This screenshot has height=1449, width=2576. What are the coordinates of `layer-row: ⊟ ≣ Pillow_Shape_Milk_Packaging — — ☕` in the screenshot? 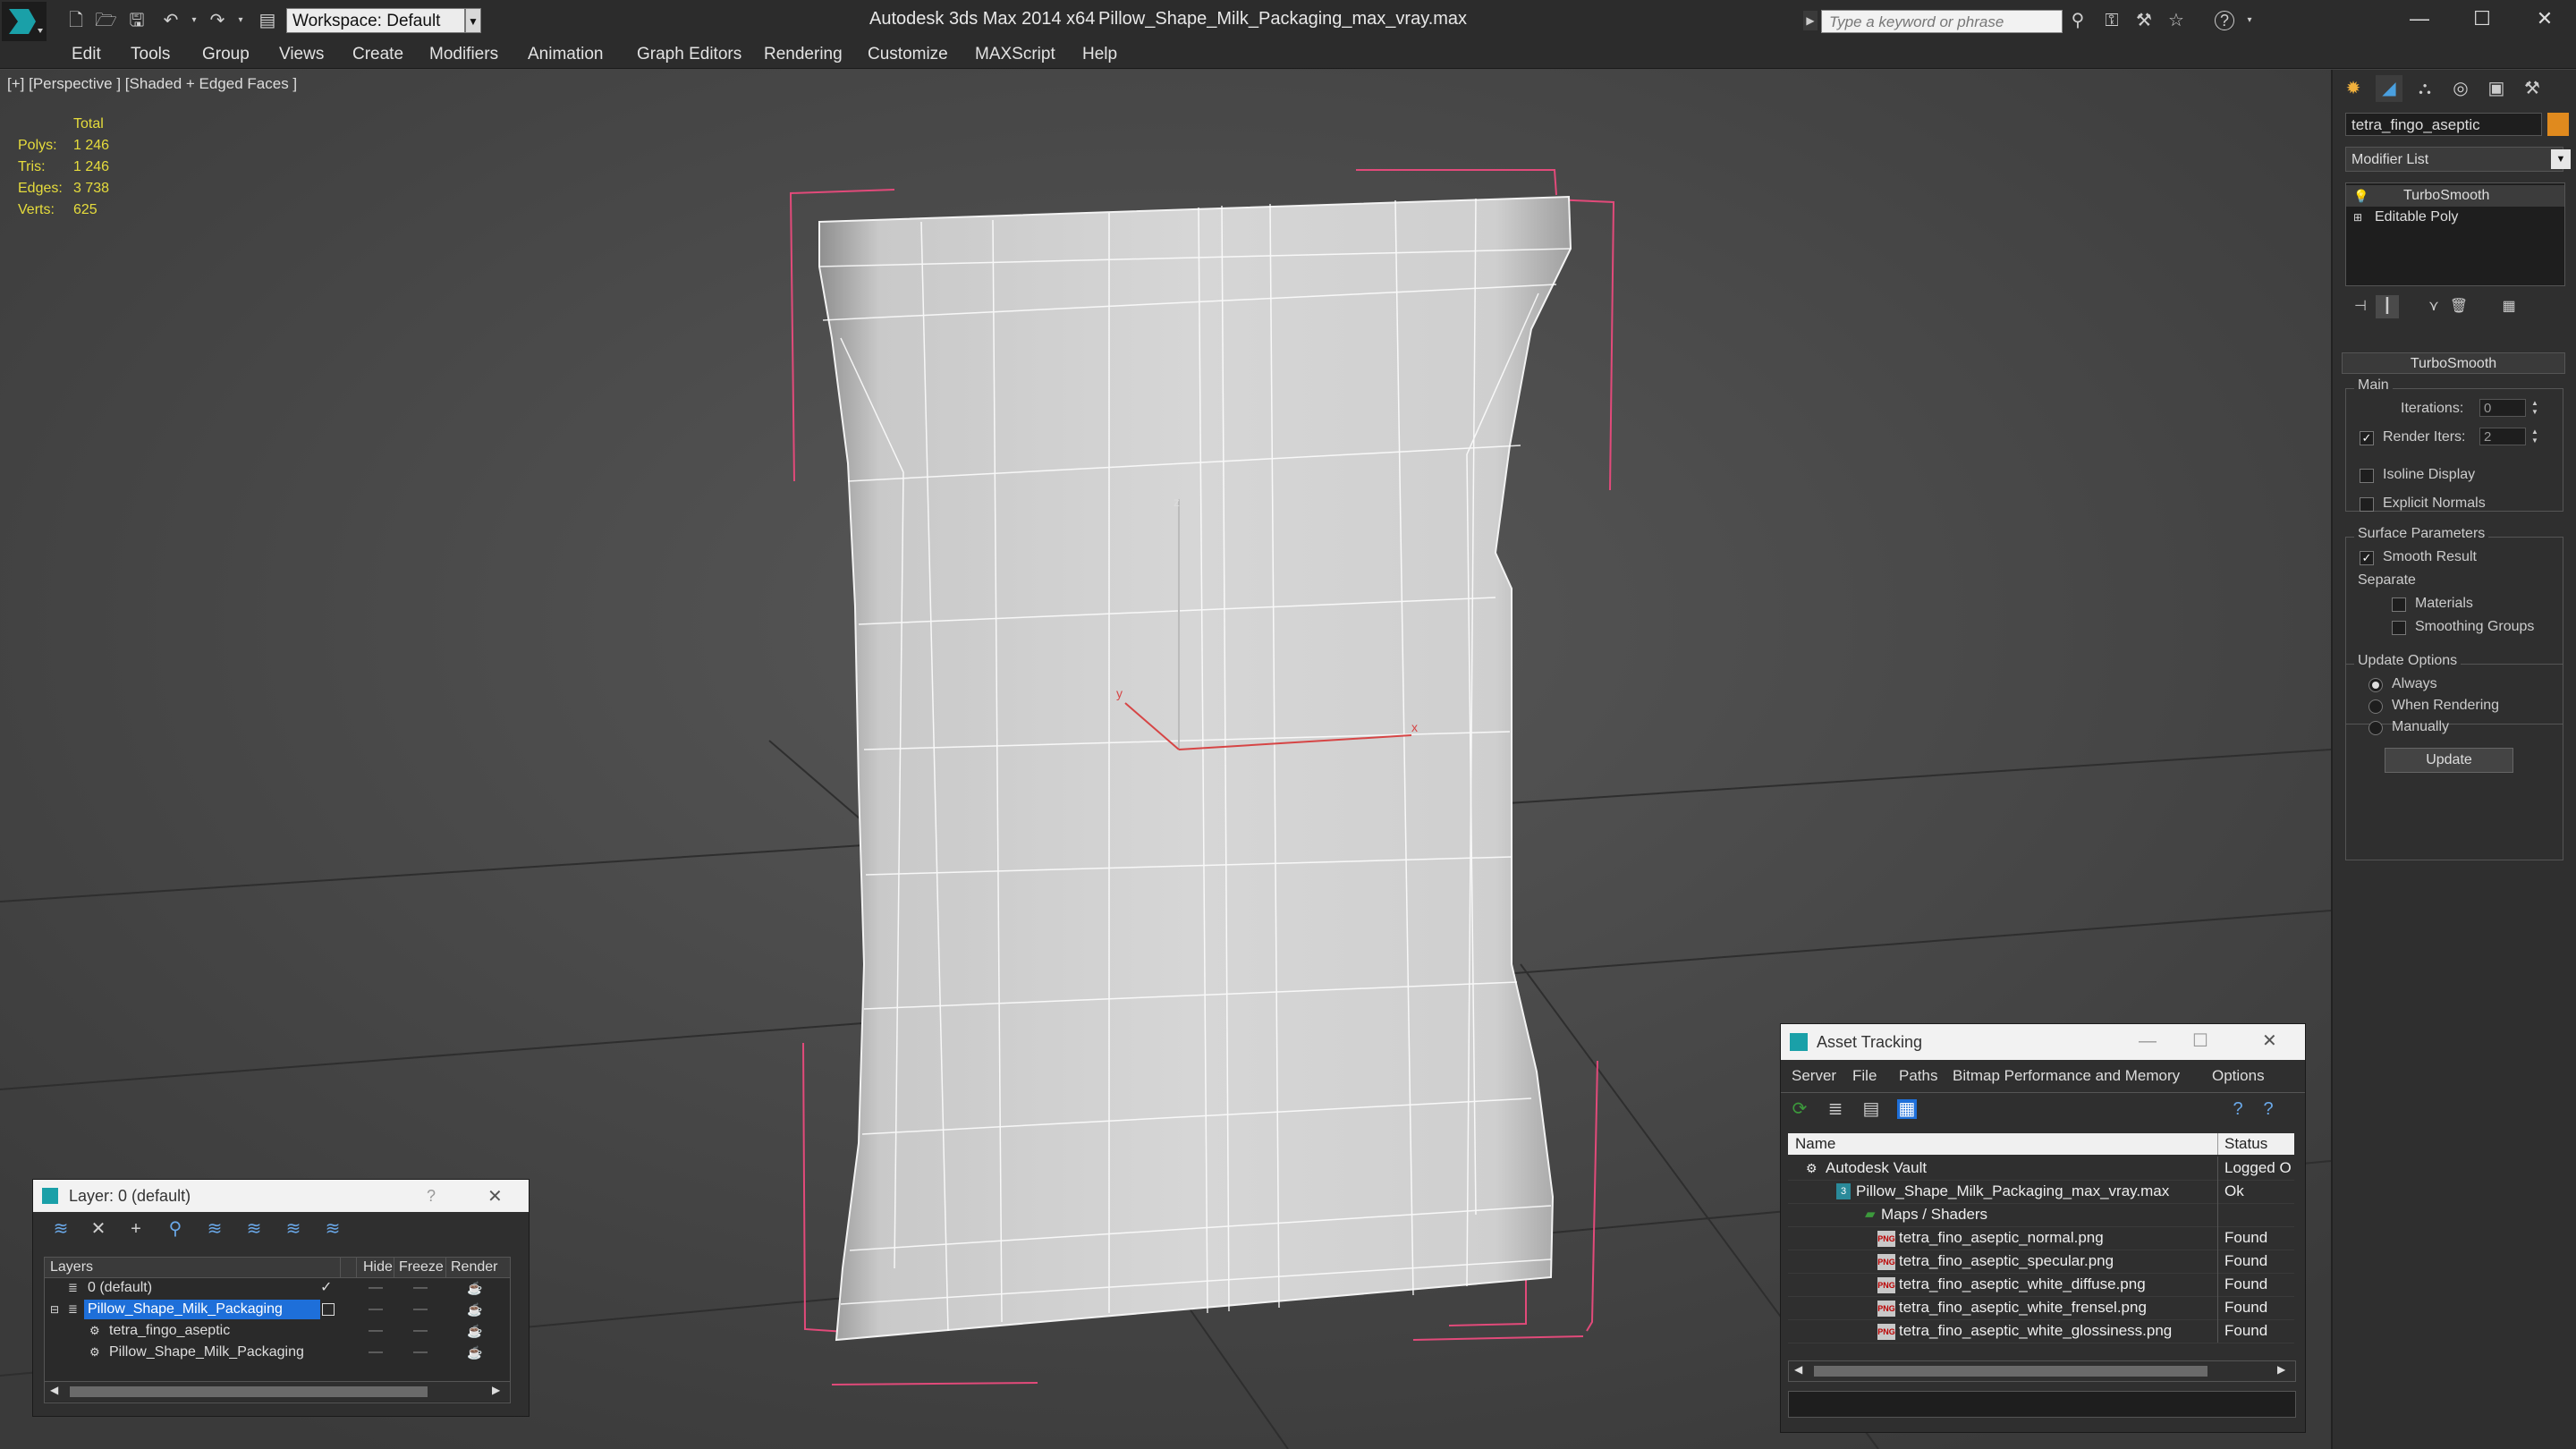 It's located at (277, 1309).